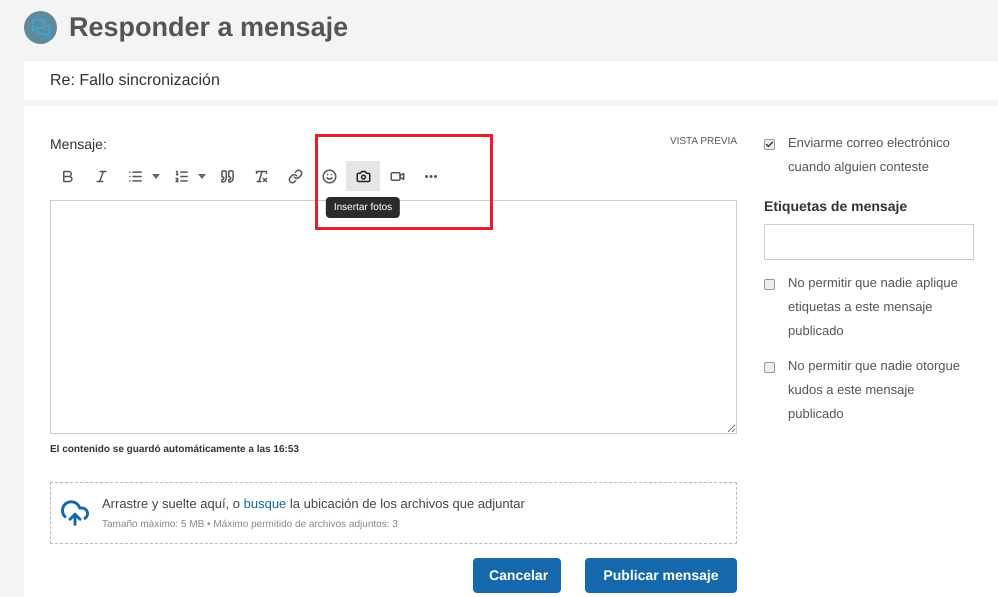  What do you see at coordinates (227, 176) in the screenshot?
I see `quote-icon` at bounding box center [227, 176].